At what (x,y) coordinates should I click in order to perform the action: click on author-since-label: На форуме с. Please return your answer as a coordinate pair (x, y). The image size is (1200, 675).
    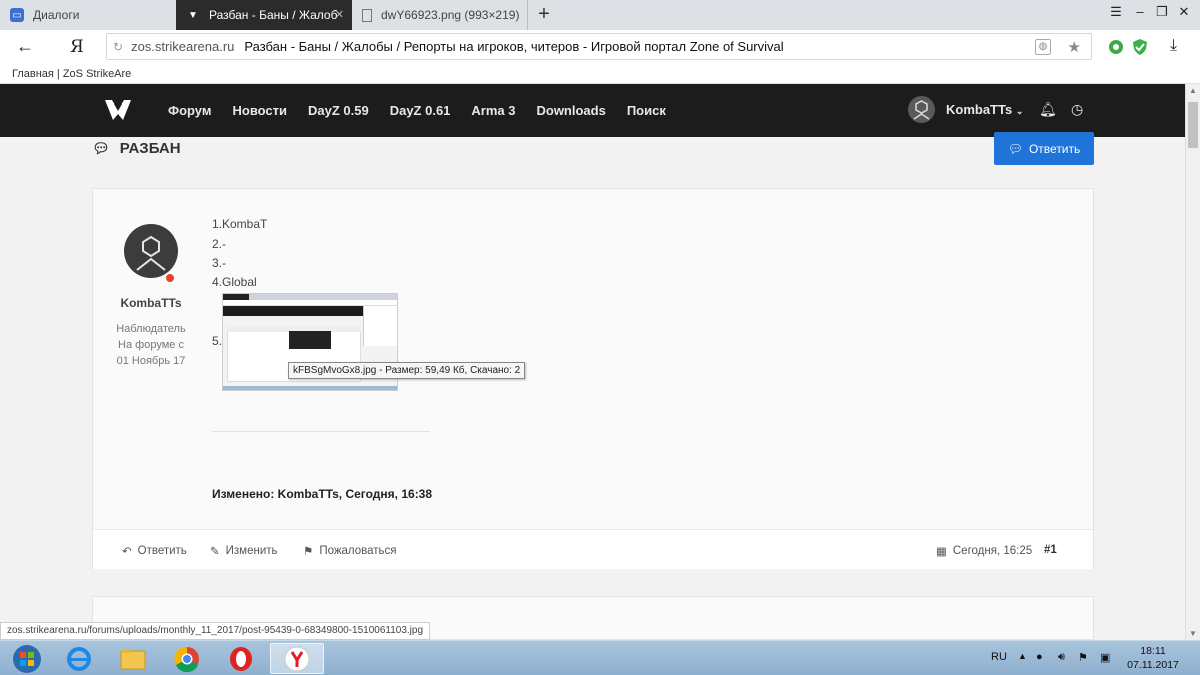
    Looking at the image, I should click on (151, 345).